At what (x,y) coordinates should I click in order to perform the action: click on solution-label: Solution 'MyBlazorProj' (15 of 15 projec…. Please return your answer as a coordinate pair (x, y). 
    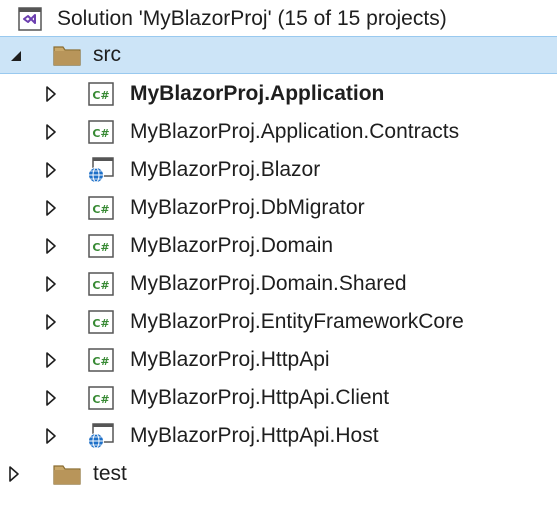
    Looking at the image, I should click on (252, 18).